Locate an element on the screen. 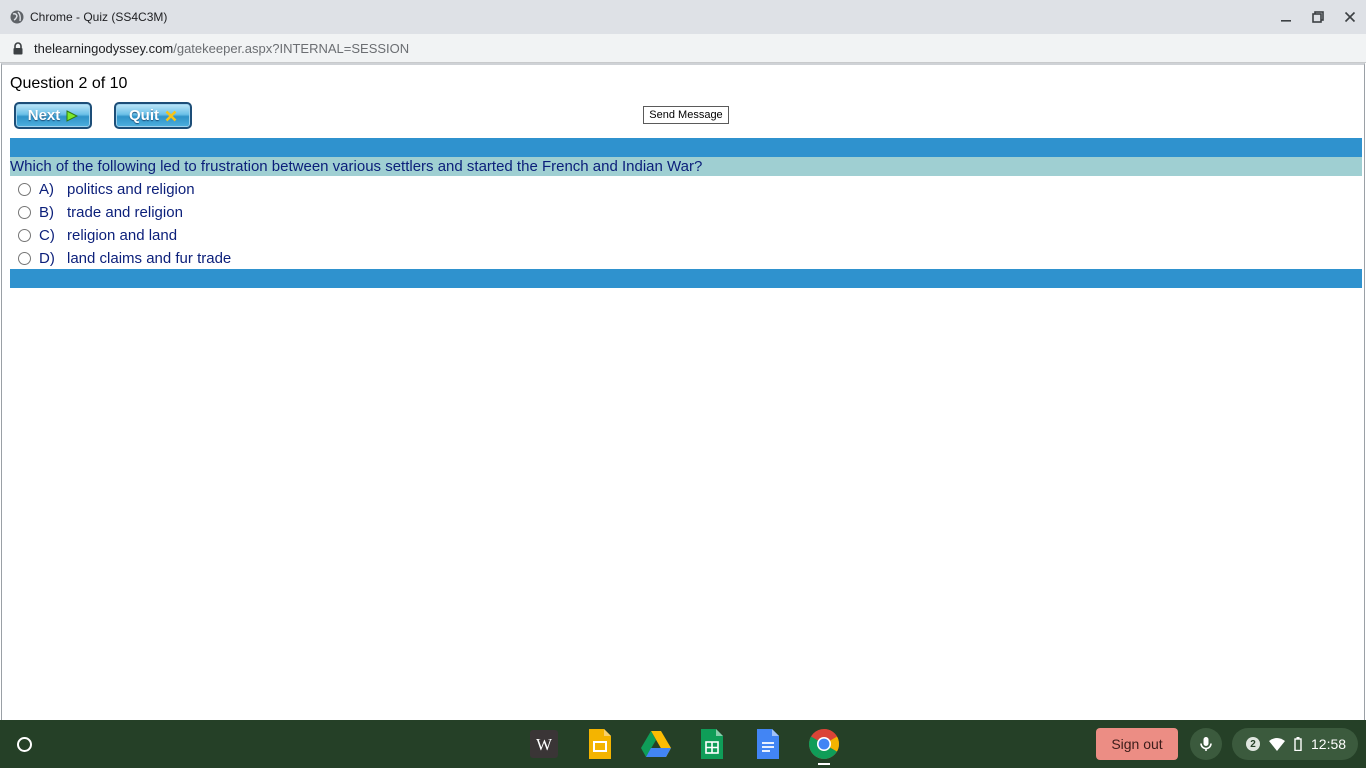  radio-button-d is located at coordinates (24, 258).